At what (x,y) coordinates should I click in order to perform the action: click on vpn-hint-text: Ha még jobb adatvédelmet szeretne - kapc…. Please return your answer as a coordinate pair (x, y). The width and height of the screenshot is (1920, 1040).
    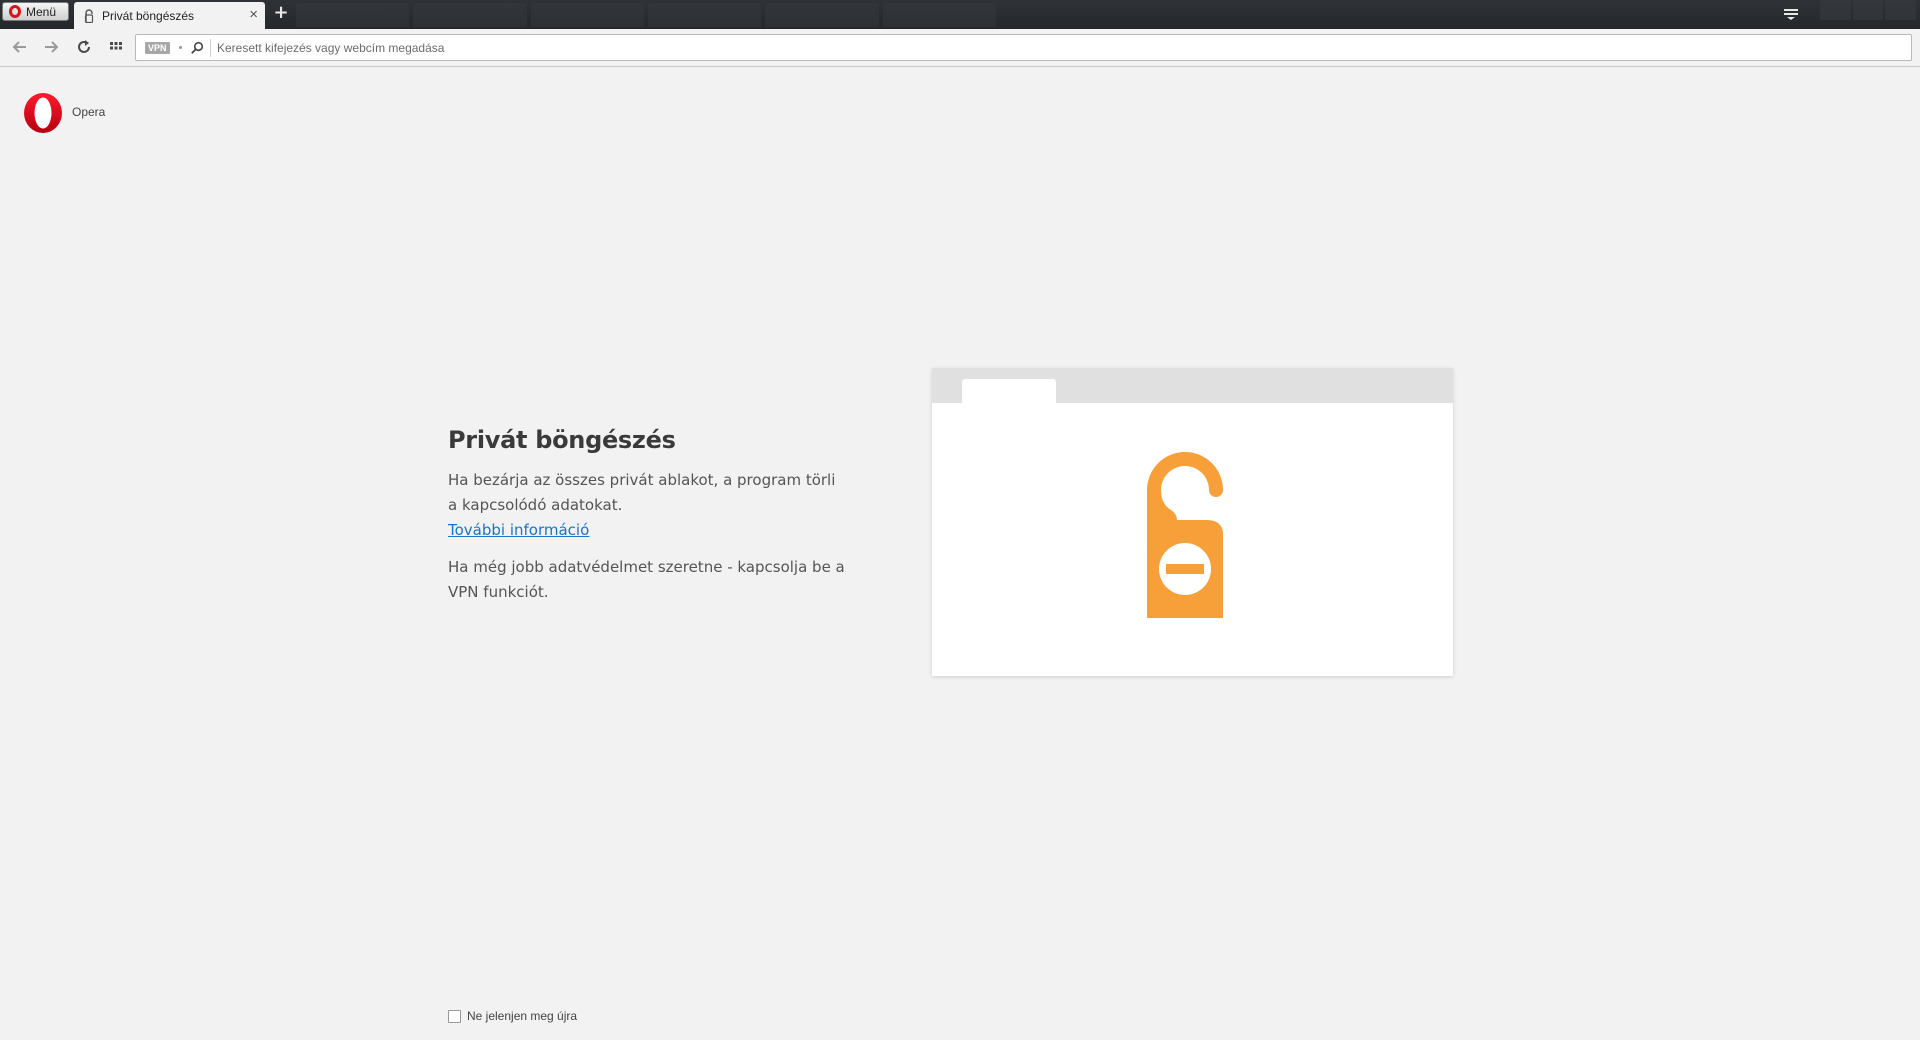
    Looking at the image, I should click on (646, 579).